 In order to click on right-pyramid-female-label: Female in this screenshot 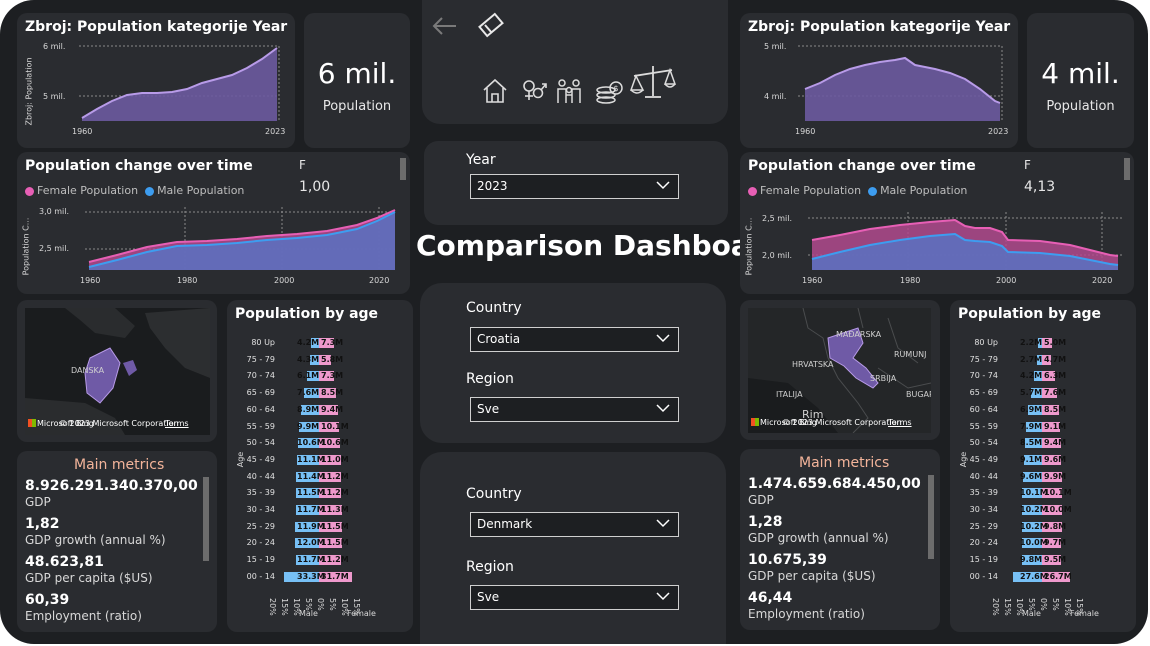, I will do `click(1084, 613)`.